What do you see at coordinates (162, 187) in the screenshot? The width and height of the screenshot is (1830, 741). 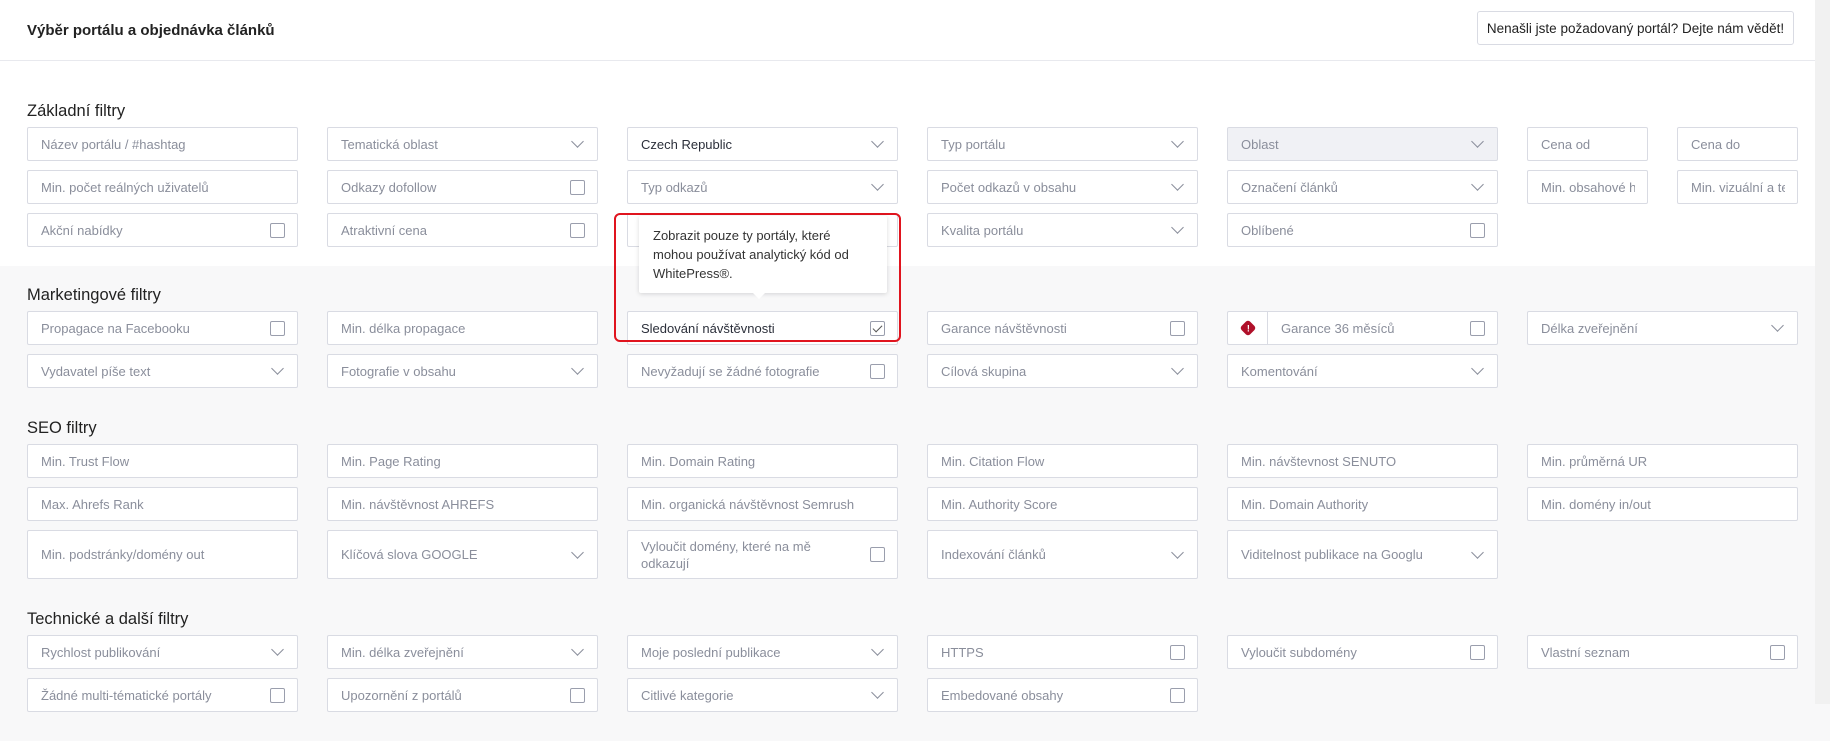 I see `filter-text-min-pocet-realnych-uzivatelu: Min. počet reálných uživatelů` at bounding box center [162, 187].